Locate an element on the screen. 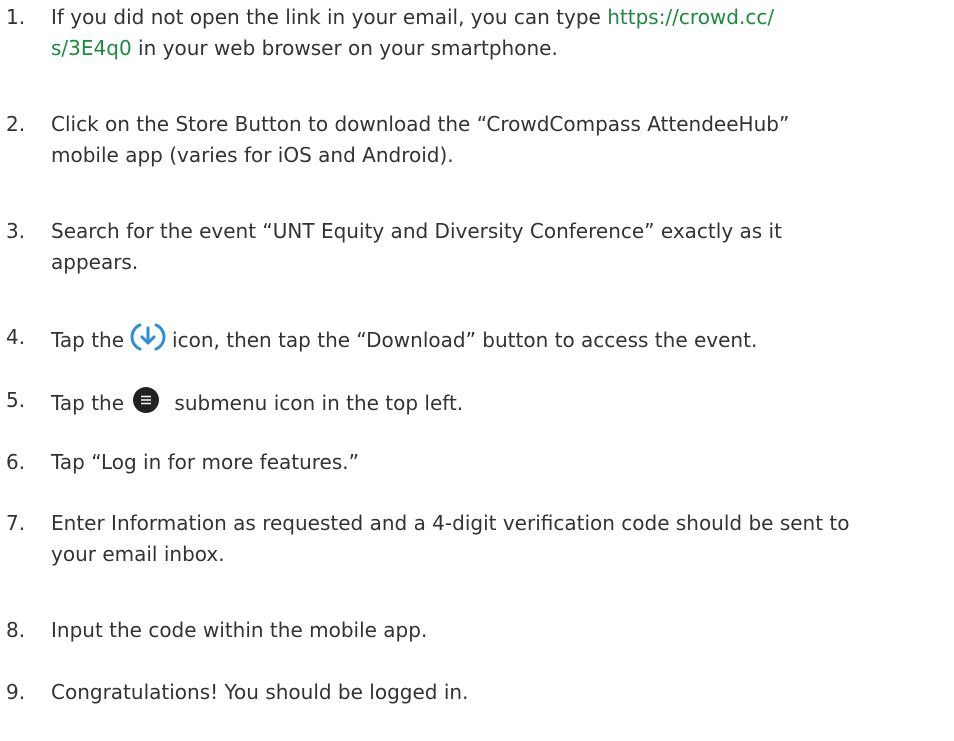 This screenshot has height=741, width=954. step-number: 1. is located at coordinates (16, 17).